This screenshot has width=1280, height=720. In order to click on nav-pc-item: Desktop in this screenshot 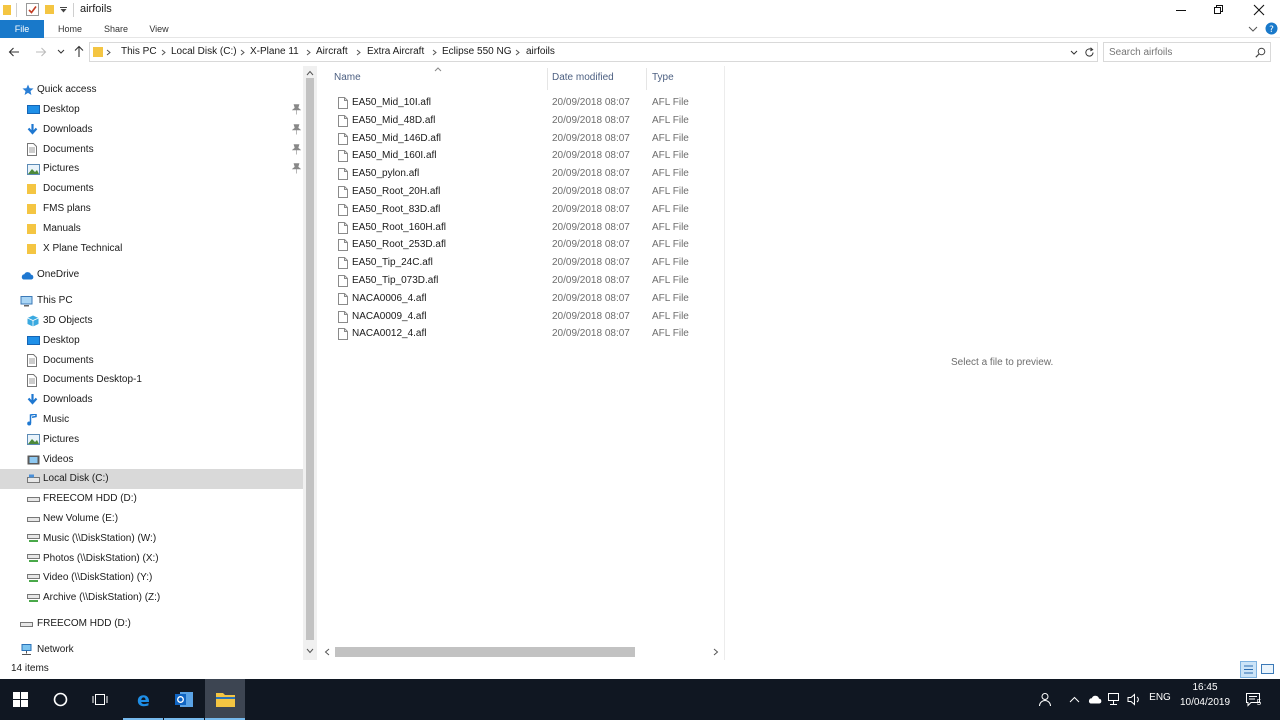, I will do `click(151, 341)`.